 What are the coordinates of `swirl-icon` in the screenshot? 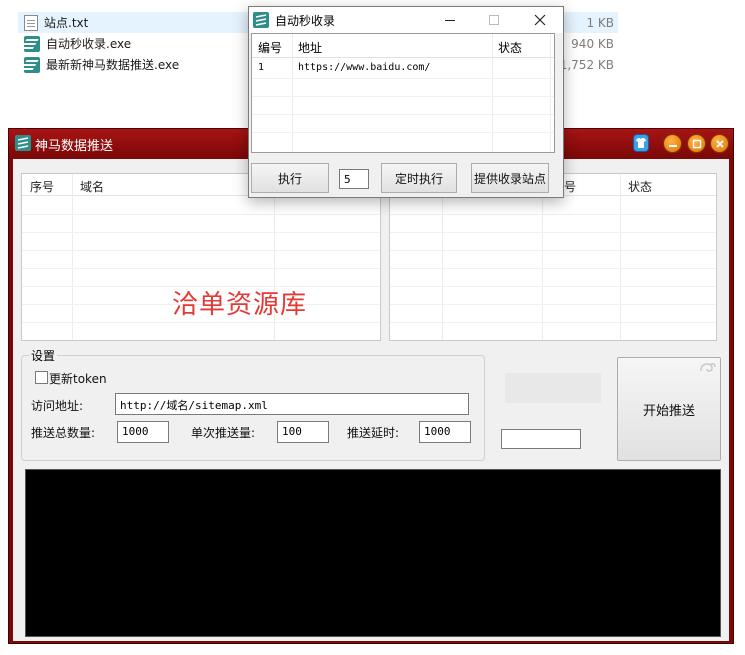 It's located at (708, 368).